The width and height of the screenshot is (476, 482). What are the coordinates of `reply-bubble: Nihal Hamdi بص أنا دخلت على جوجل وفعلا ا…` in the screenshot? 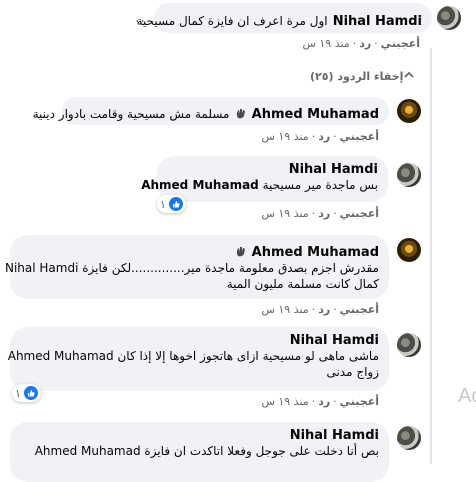 It's located at (199, 452).